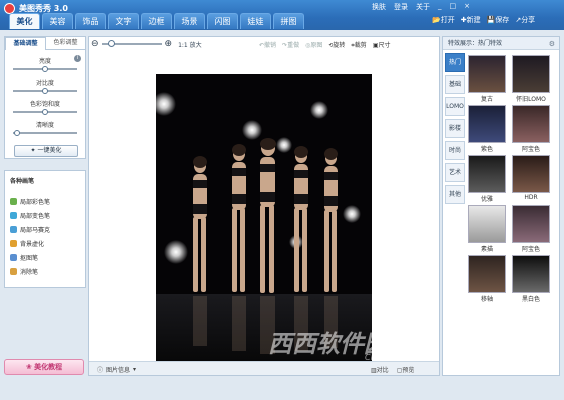  I want to click on eraser-icon, so click(13, 271).